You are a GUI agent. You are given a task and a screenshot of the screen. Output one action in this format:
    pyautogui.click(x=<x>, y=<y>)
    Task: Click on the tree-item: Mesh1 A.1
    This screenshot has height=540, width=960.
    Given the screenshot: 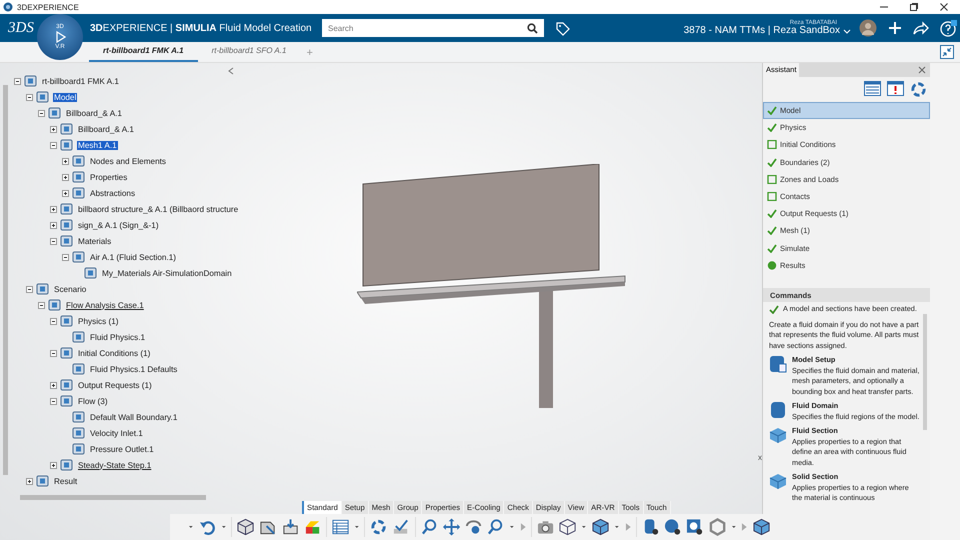 What is the action you would take?
    pyautogui.click(x=97, y=145)
    